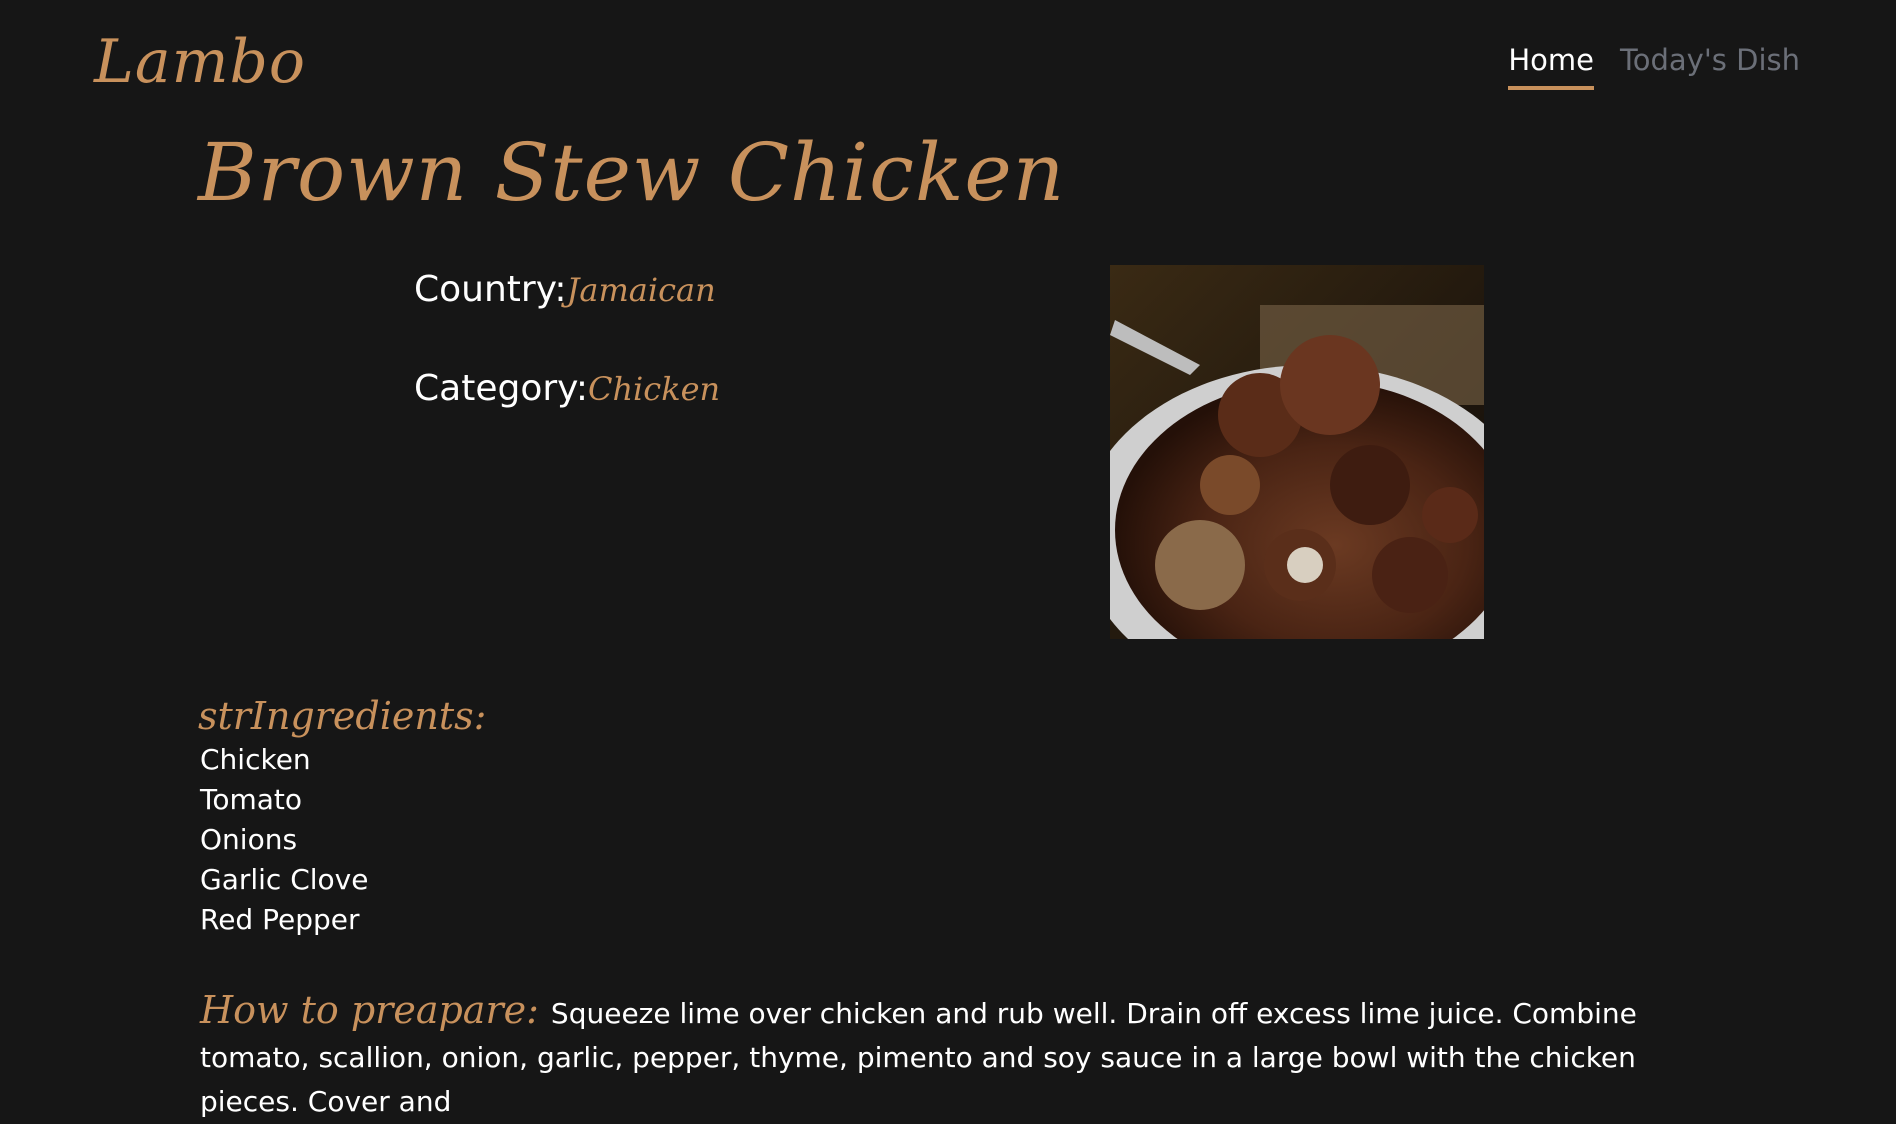 This screenshot has width=1896, height=1124. Describe the element at coordinates (654, 389) in the screenshot. I see `category-value: Chicken` at that location.